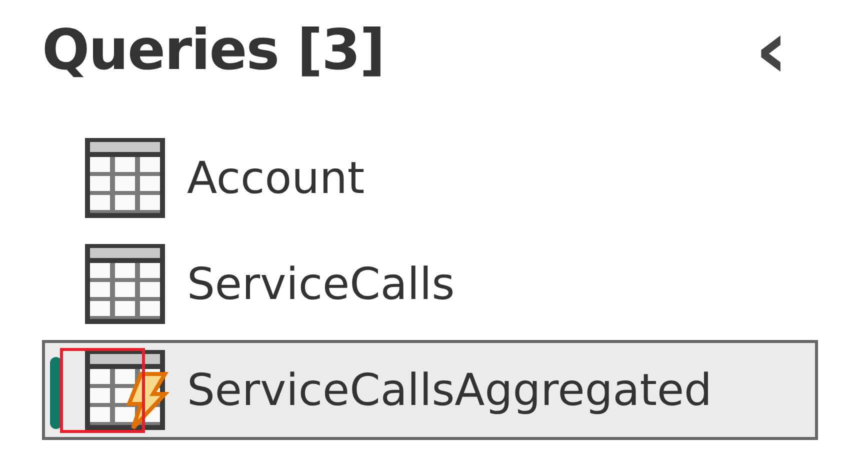  I want to click on collapse-button: ‹, so click(771, 50).